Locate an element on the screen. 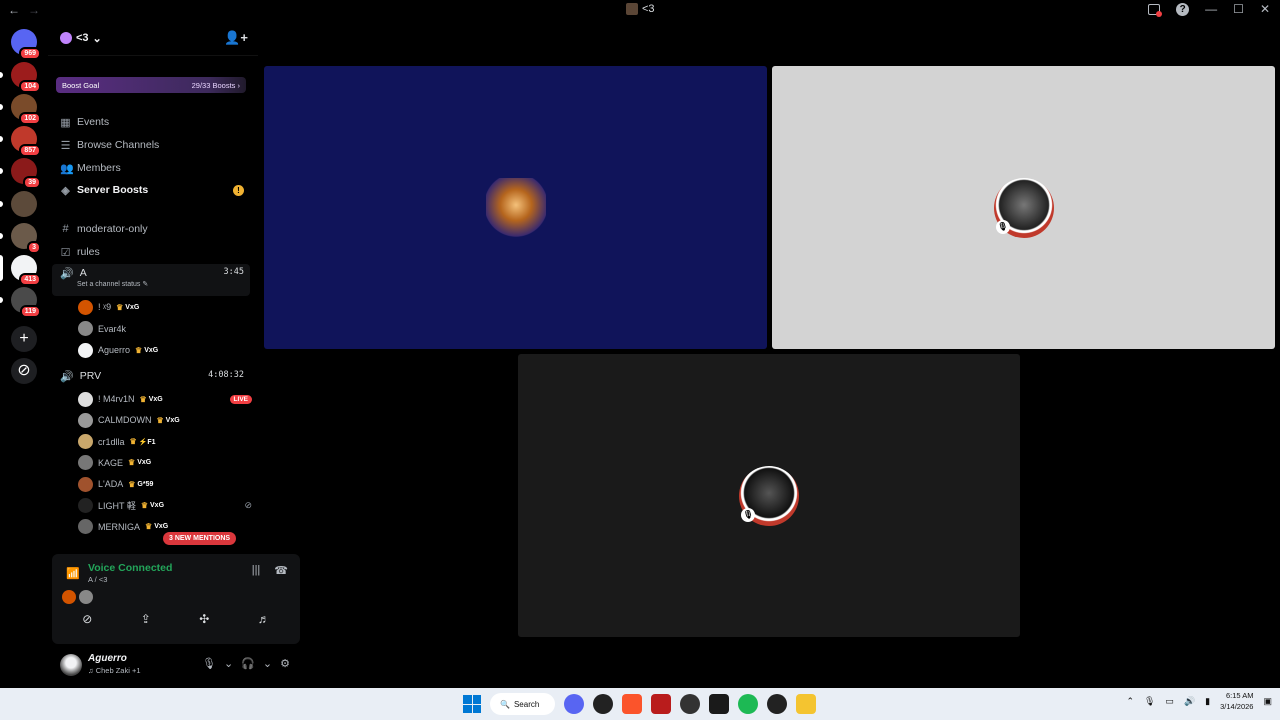 The height and width of the screenshot is (720, 1280). forward-arrow-icon: → is located at coordinates (34, 10).